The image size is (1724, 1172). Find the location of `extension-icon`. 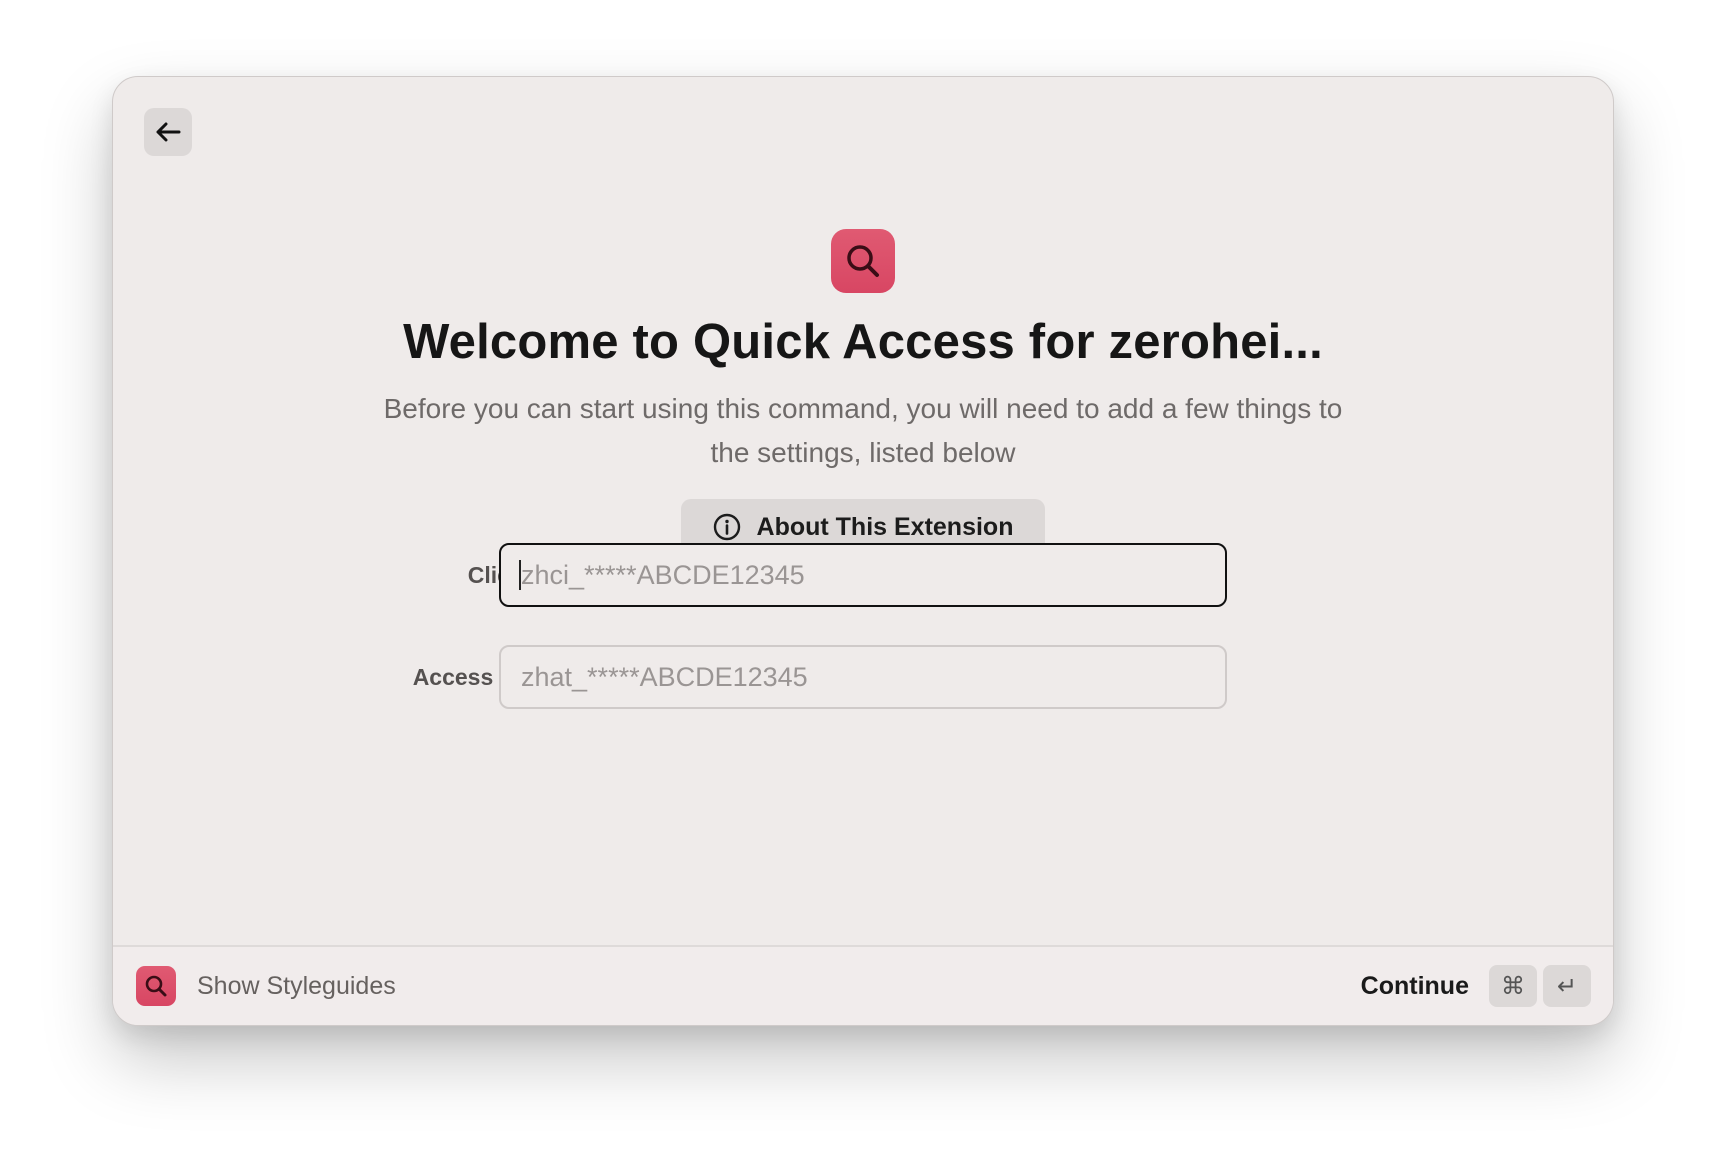

extension-icon is located at coordinates (863, 261).